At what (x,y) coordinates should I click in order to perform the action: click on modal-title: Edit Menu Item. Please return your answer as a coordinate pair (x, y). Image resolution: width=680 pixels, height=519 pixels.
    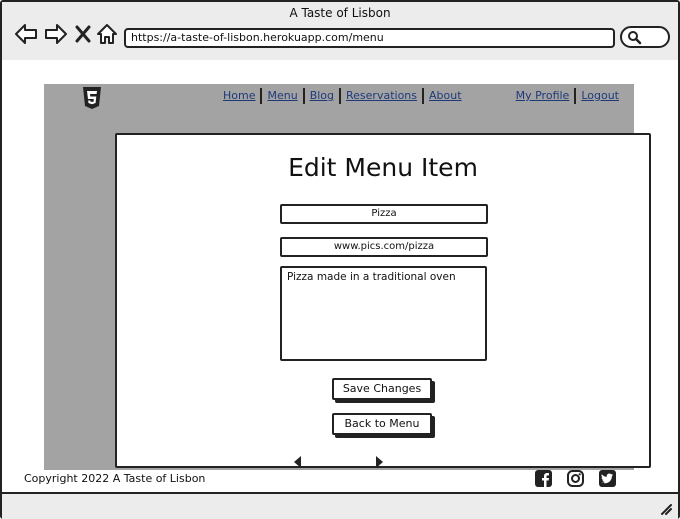
    Looking at the image, I should click on (383, 167).